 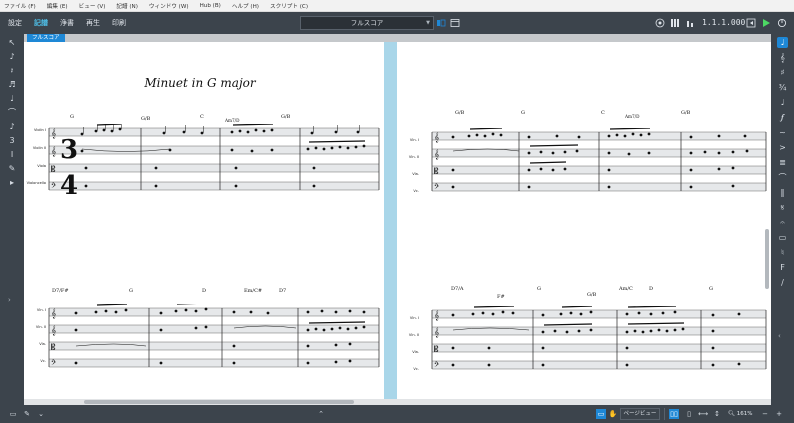 What do you see at coordinates (782, 72) in the screenshot?
I see `key-signature-icon: ♯` at bounding box center [782, 72].